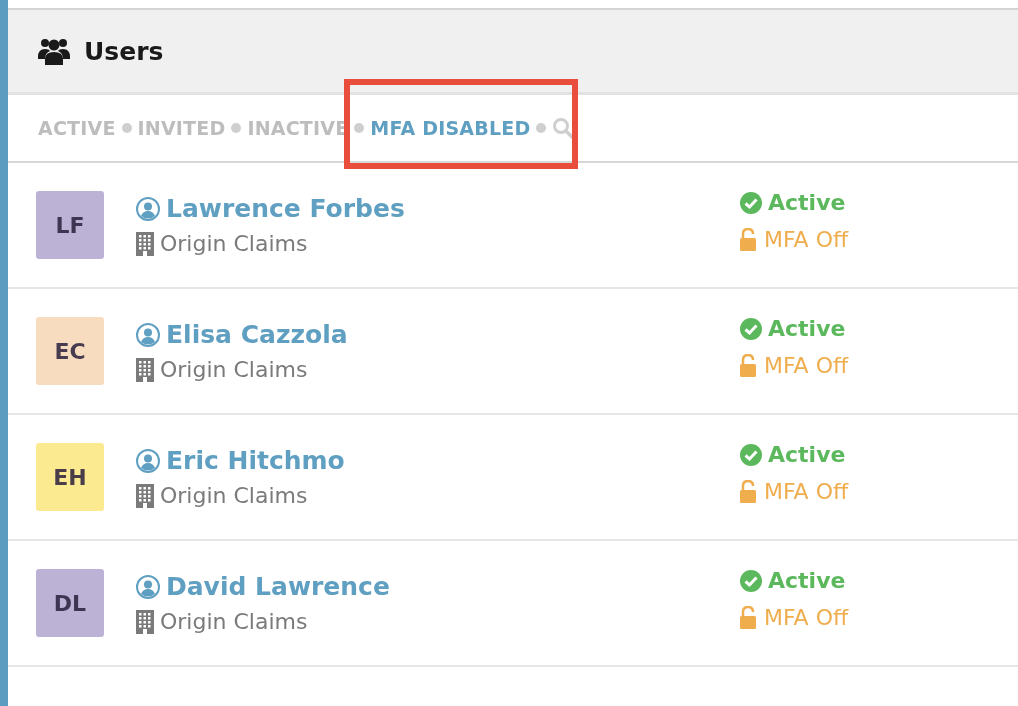 This screenshot has width=1018, height=706. I want to click on avatar: DL, so click(70, 603).